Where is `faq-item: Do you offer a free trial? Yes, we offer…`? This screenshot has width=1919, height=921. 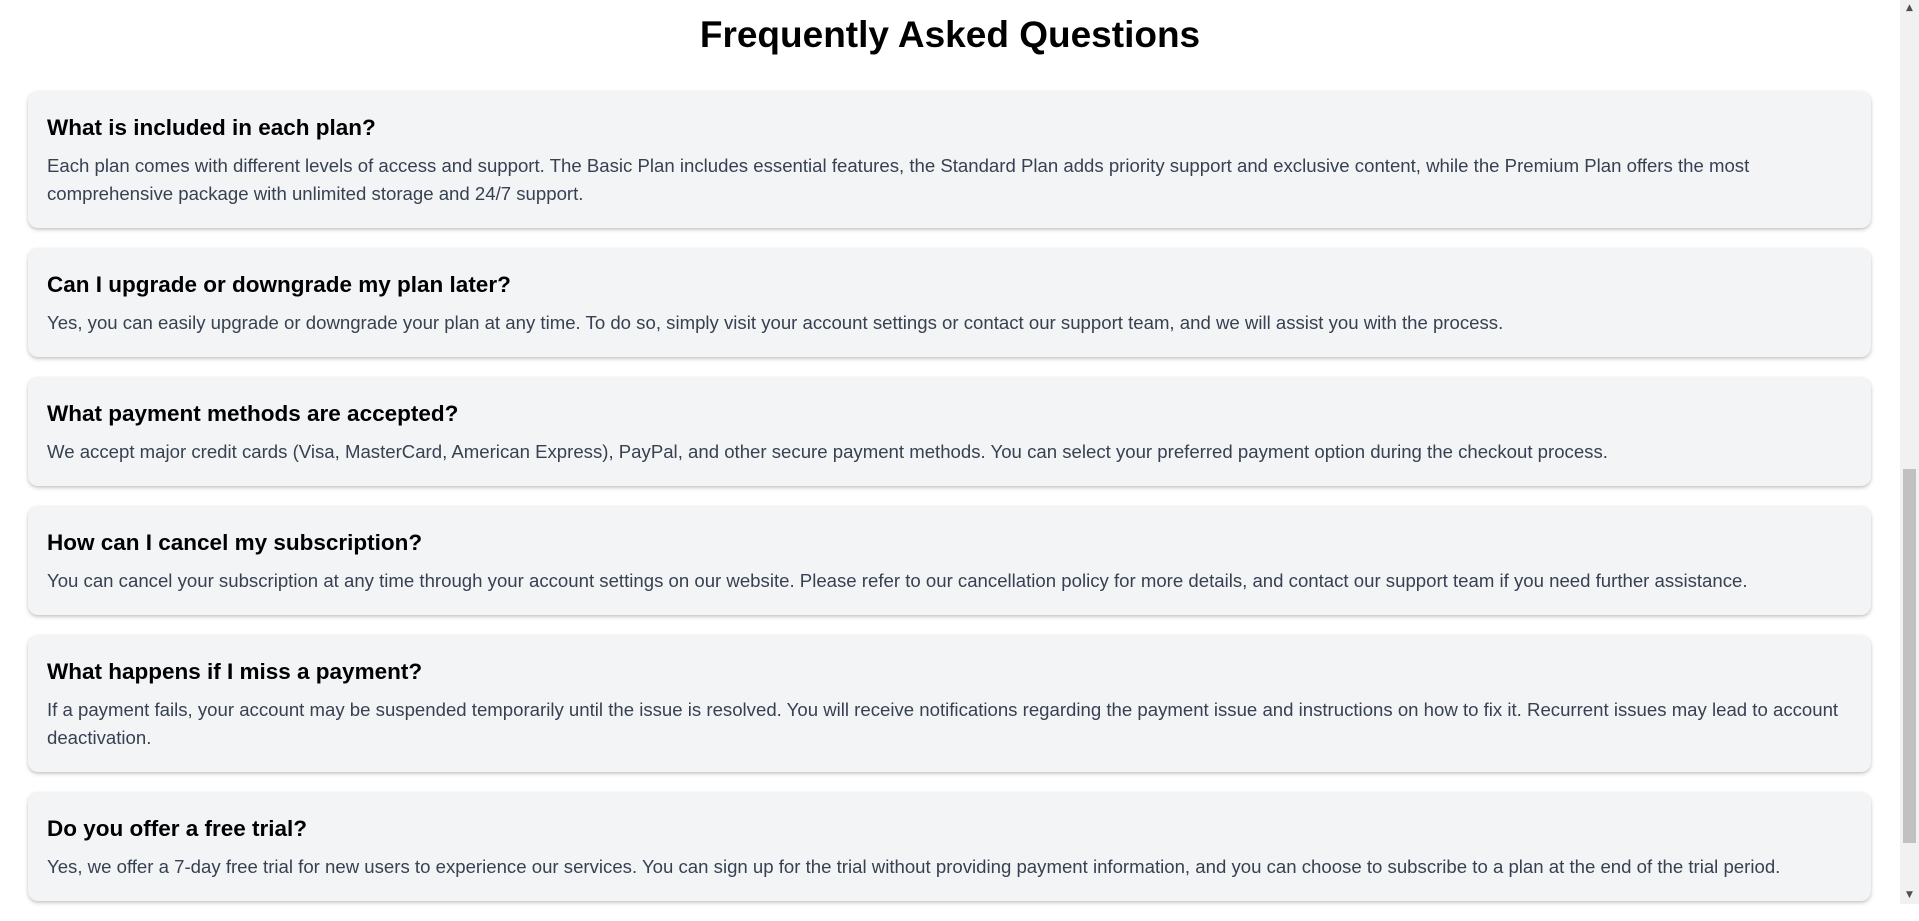 faq-item: Do you offer a free trial? Yes, we offer… is located at coordinates (949, 846).